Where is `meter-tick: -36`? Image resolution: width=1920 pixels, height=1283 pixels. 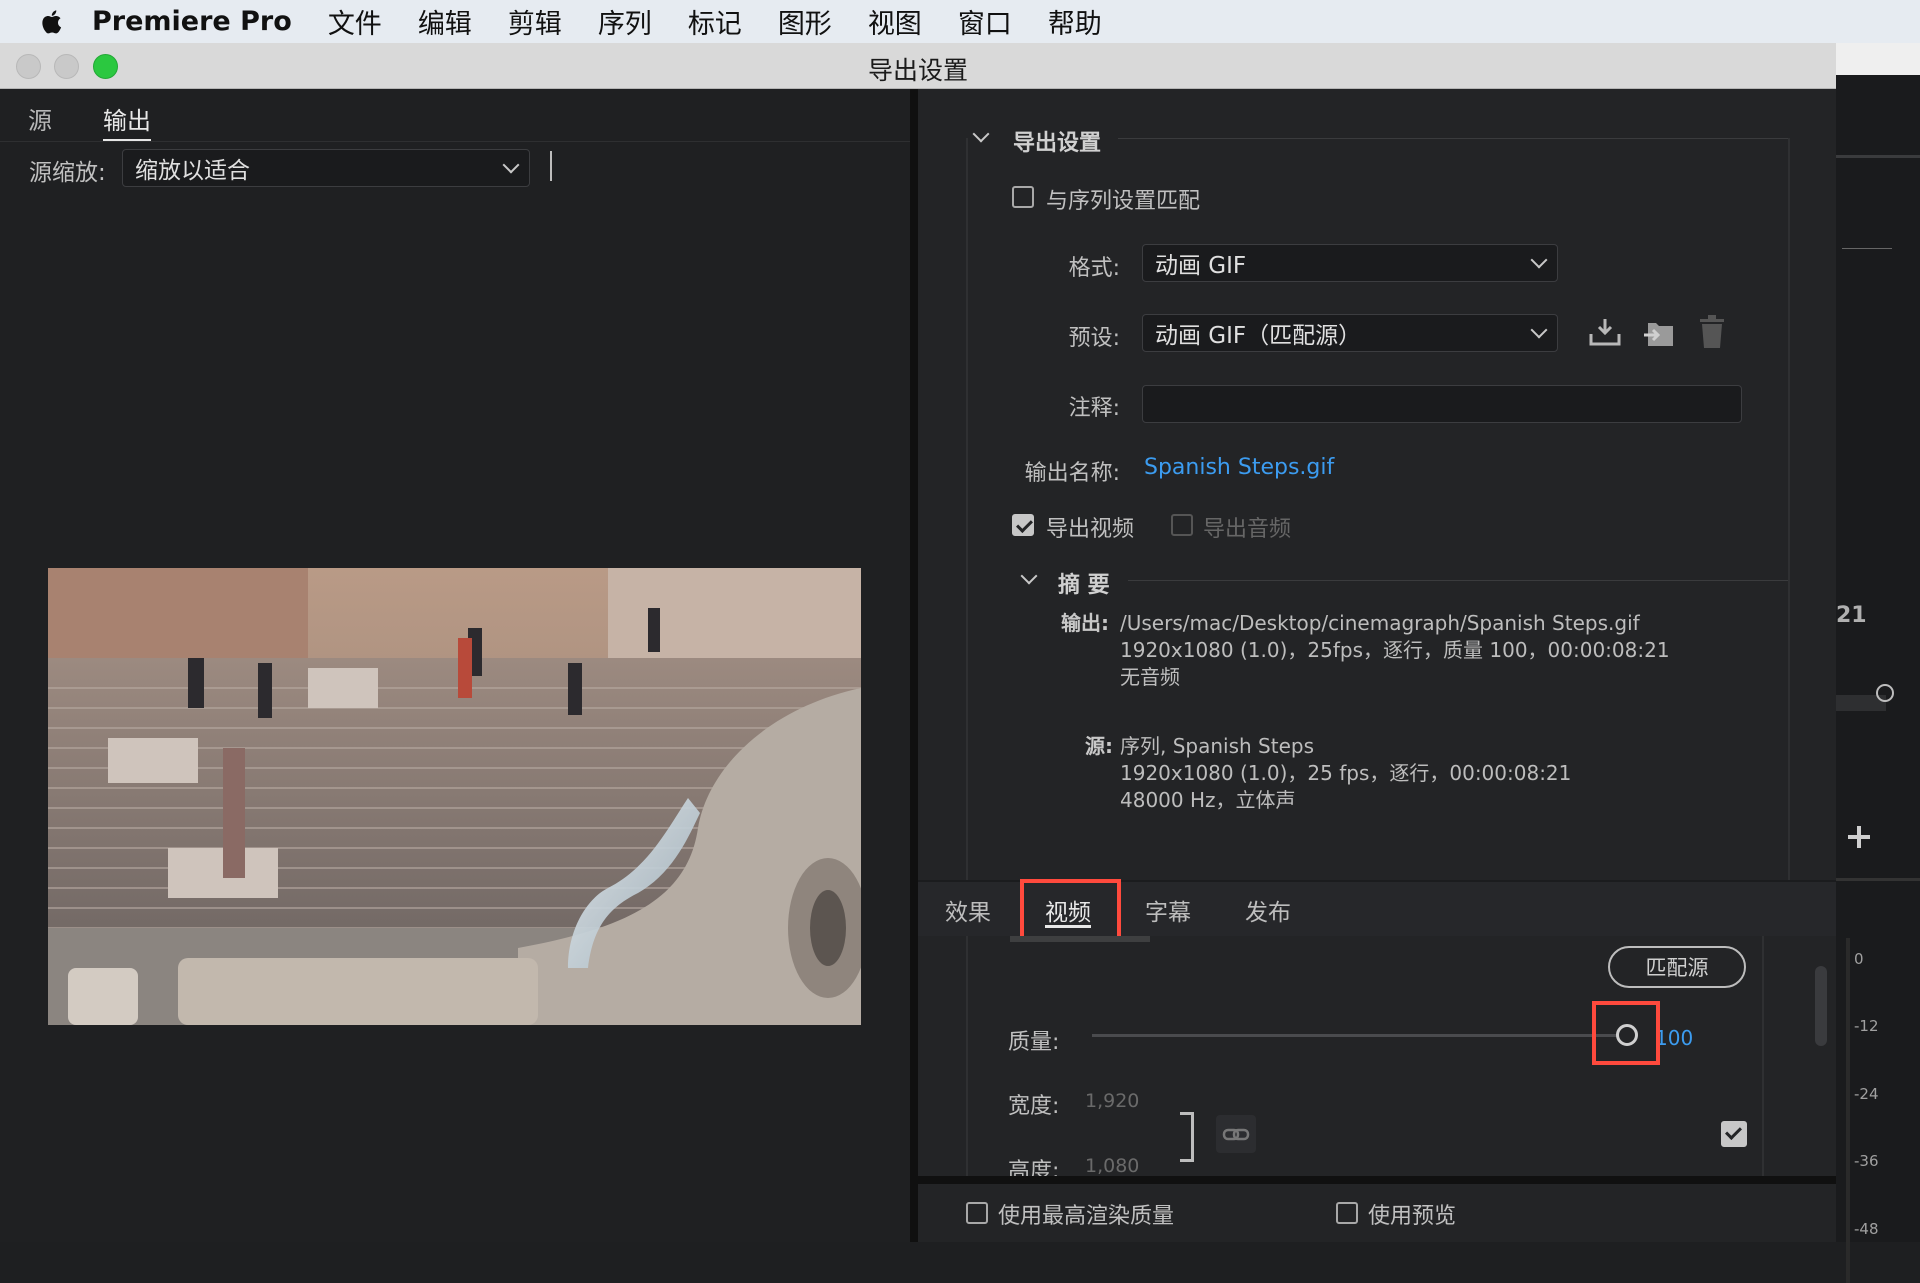
meter-tick: -36 is located at coordinates (1866, 1161).